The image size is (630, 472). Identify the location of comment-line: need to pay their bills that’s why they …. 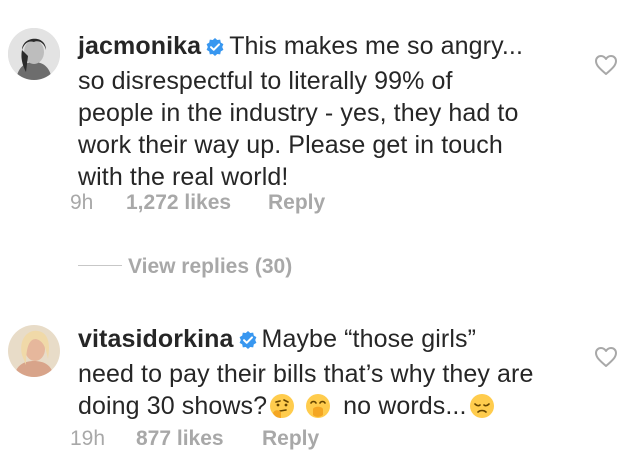
(306, 374).